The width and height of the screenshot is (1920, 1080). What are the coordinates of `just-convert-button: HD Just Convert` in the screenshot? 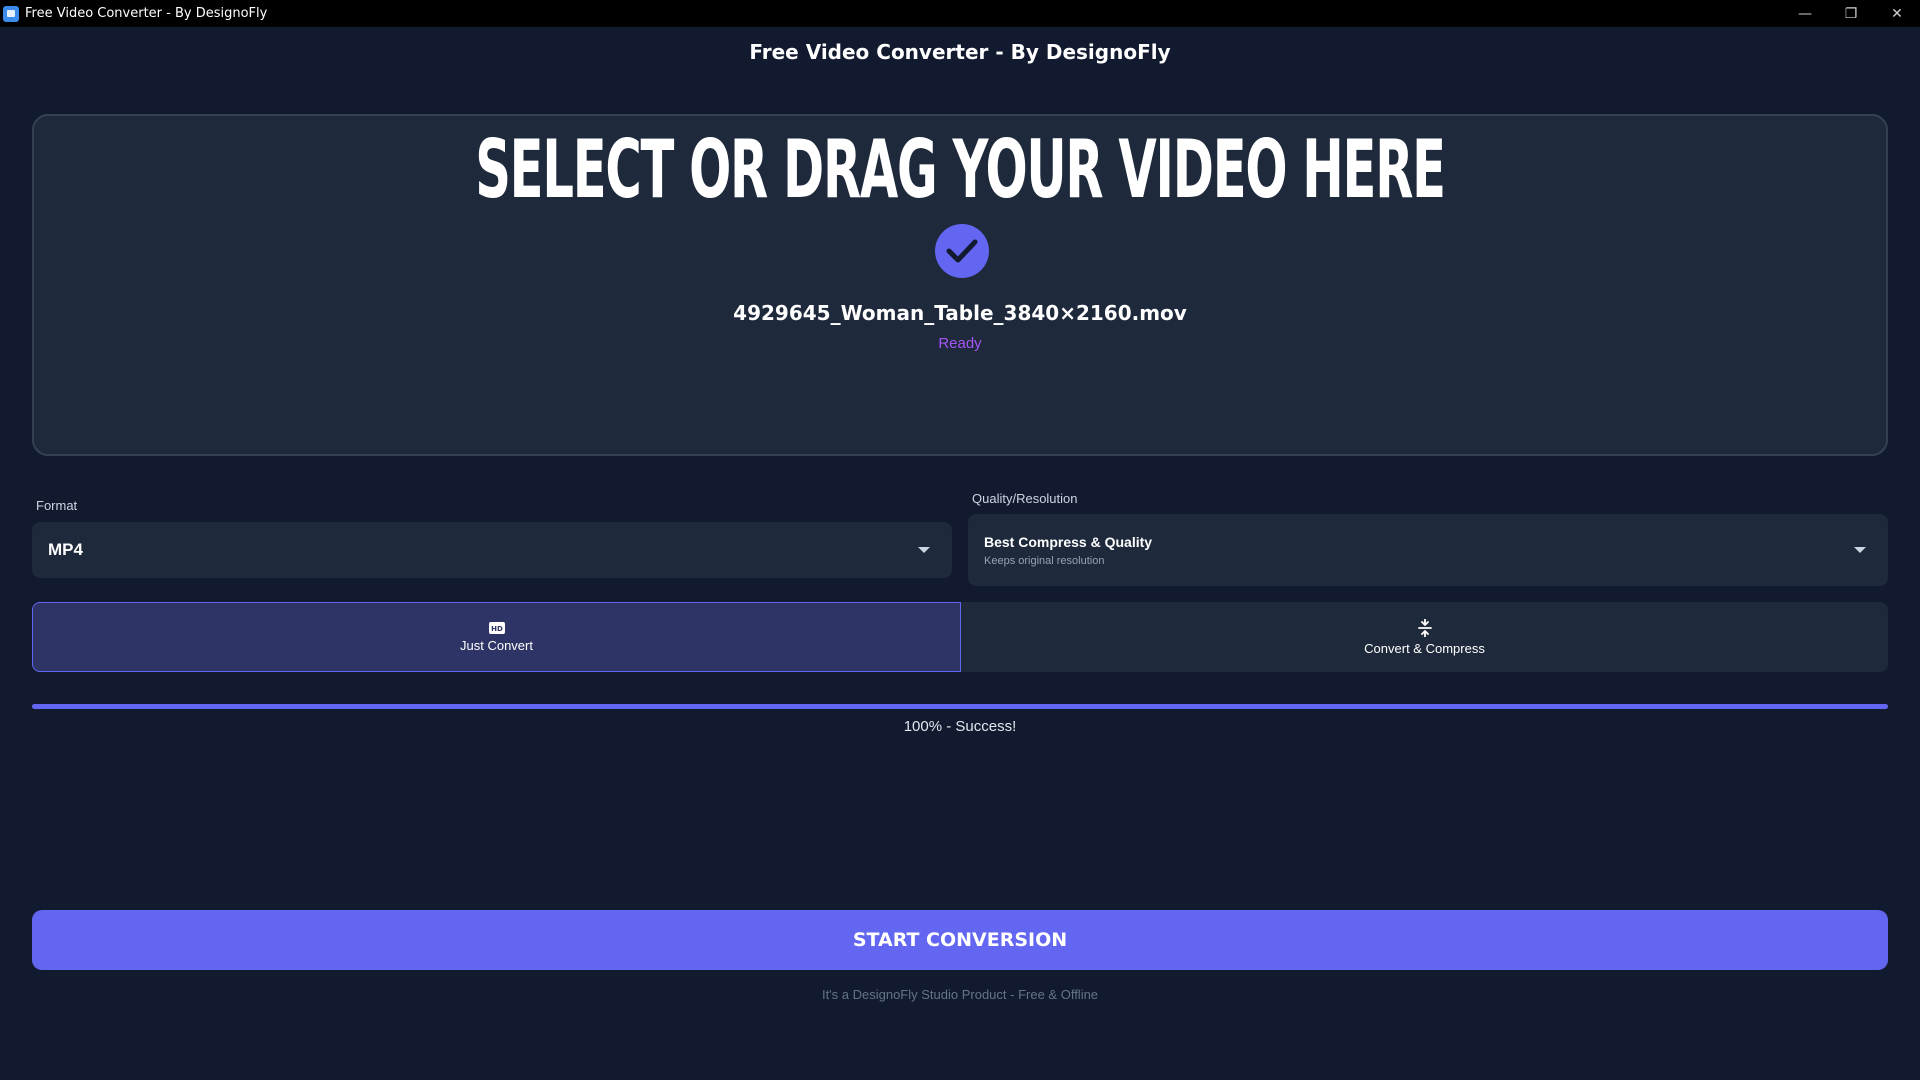 It's located at (496, 637).